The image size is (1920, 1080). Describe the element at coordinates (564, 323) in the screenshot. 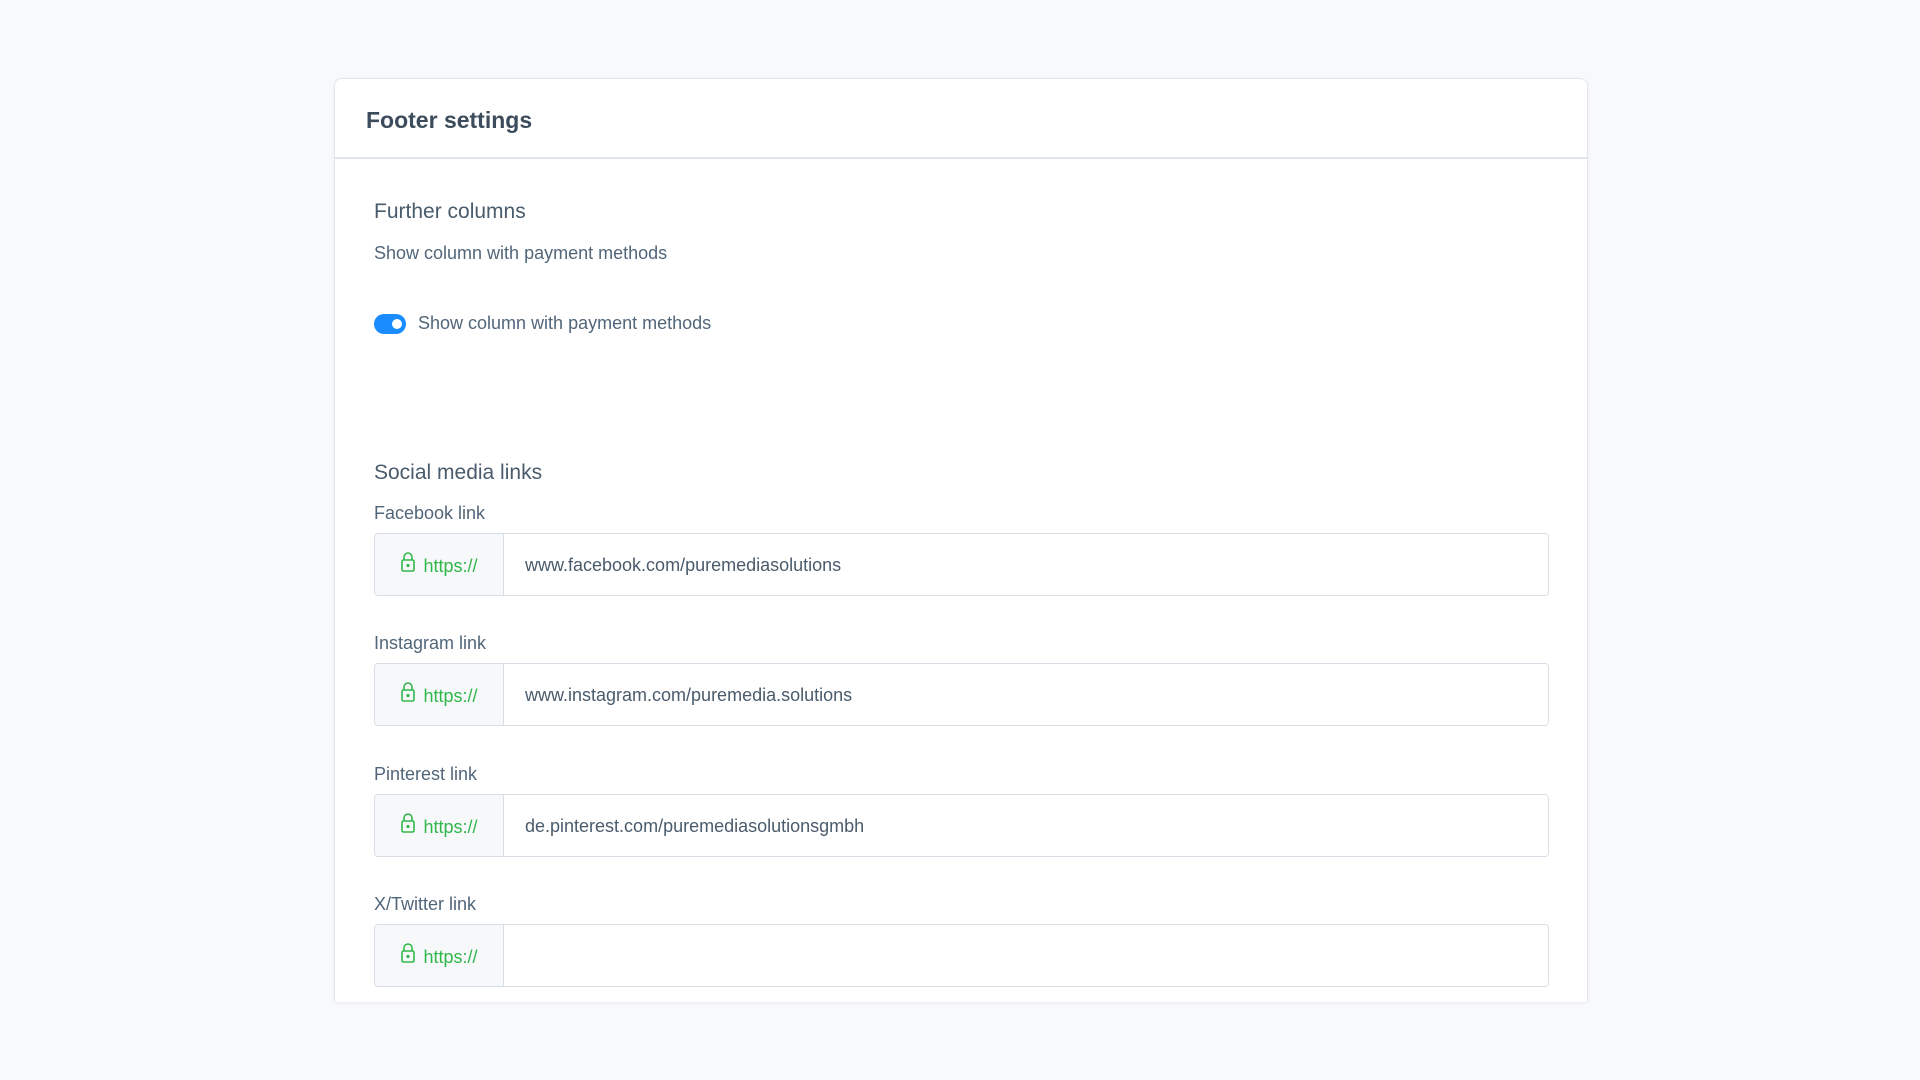

I see `payment-methods-toggle-label: Show column with payment methods` at that location.